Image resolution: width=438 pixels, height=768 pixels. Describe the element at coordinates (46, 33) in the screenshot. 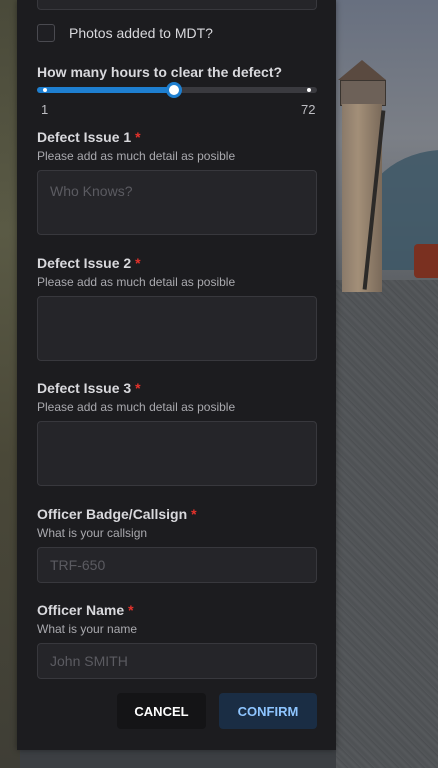

I see `photos-checkbox` at that location.